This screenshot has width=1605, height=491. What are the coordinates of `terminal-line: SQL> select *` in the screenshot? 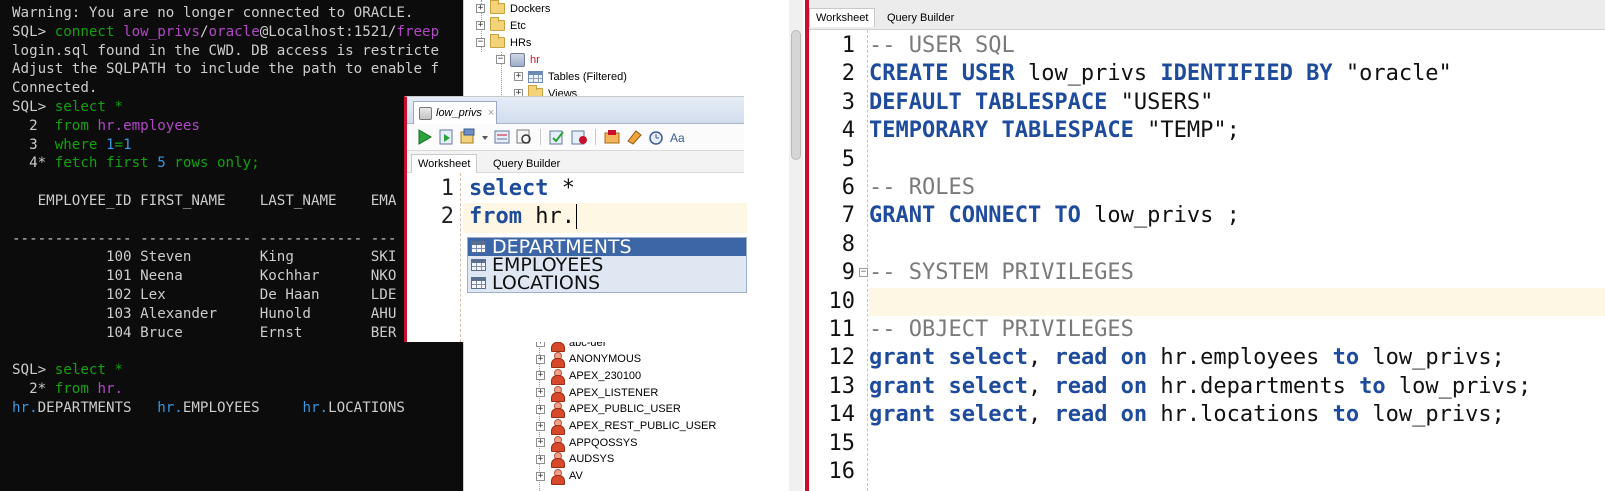 It's located at (237, 107).